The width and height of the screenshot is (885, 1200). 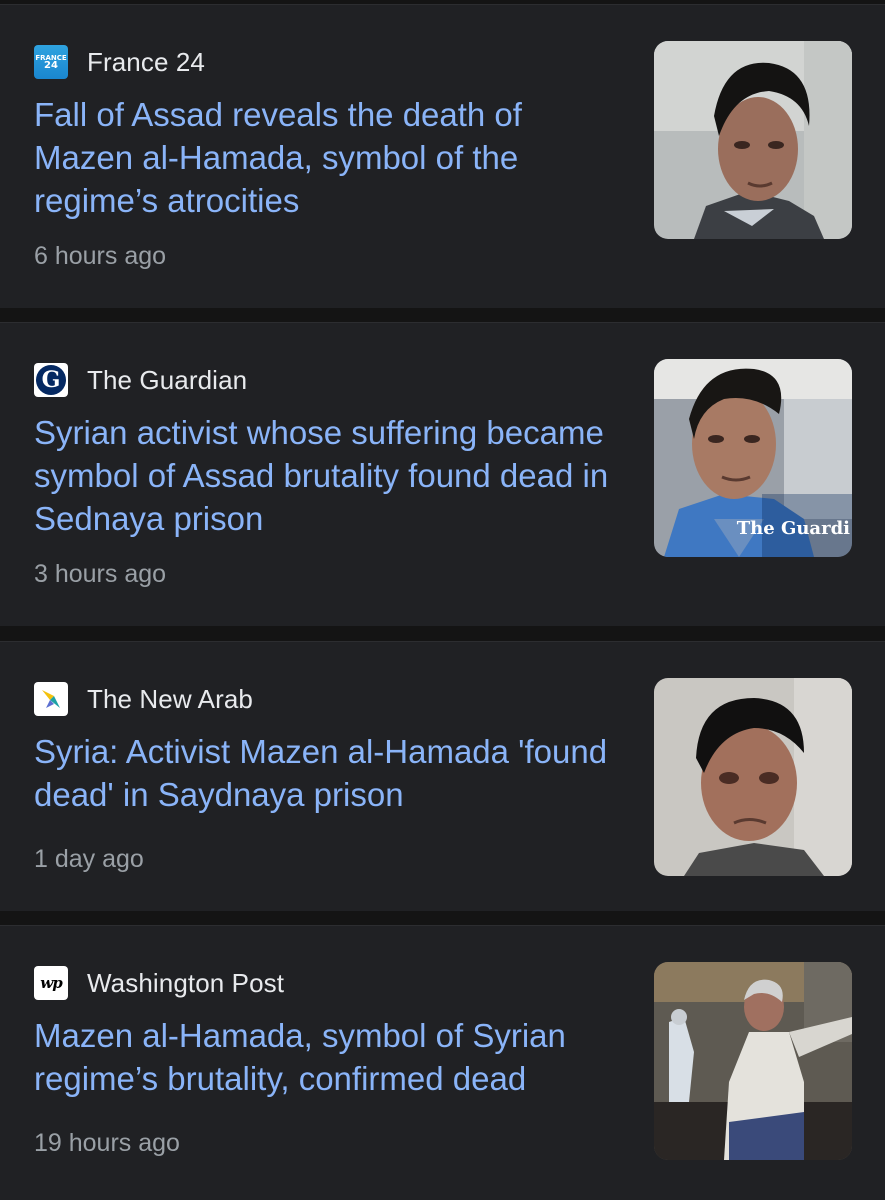 What do you see at coordinates (753, 458) in the screenshot?
I see `article-thumbnail: The Guardi` at bounding box center [753, 458].